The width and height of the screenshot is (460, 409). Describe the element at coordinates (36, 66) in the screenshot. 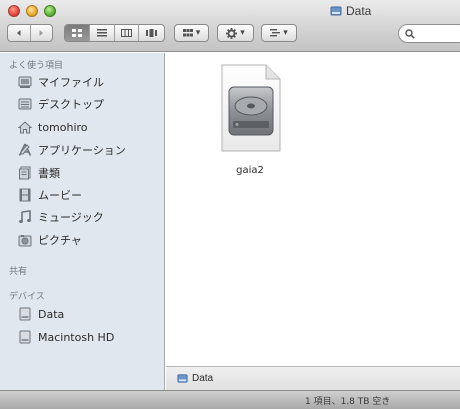

I see `favorites-header: よく使う項目` at that location.